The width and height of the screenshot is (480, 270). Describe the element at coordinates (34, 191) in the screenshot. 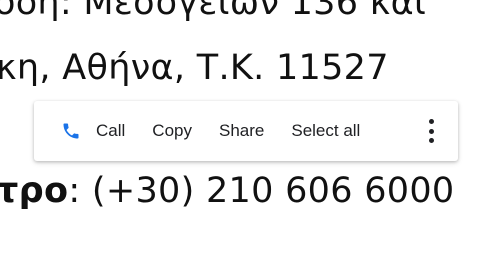

I see `phone-label: τρο` at that location.